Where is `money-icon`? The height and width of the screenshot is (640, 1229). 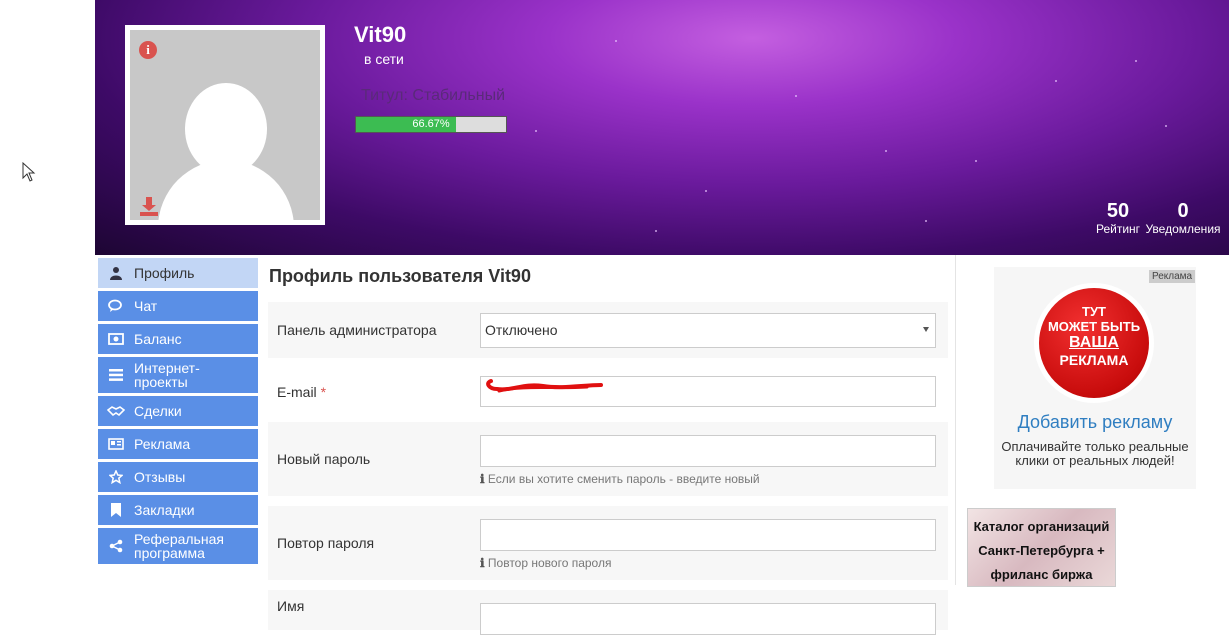 money-icon is located at coordinates (116, 339).